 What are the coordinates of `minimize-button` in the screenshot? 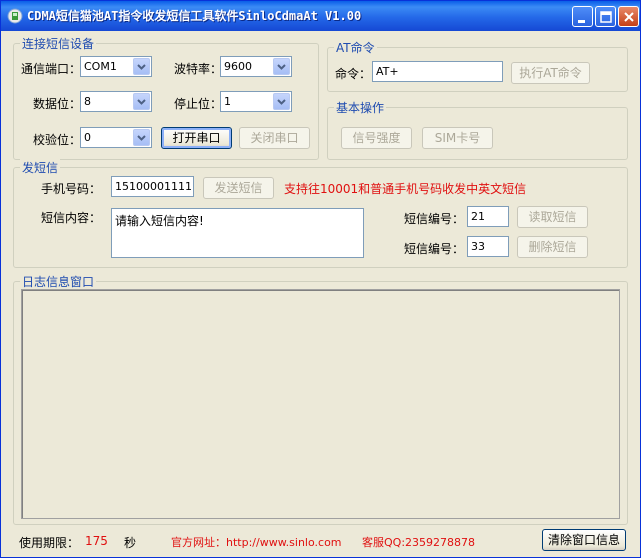 It's located at (582, 16).